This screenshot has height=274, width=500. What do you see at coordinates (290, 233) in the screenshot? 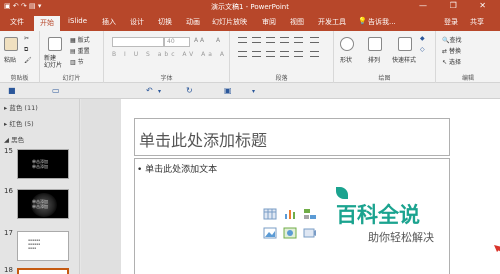
I see `insert-online-picture-icon` at bounding box center [290, 233].